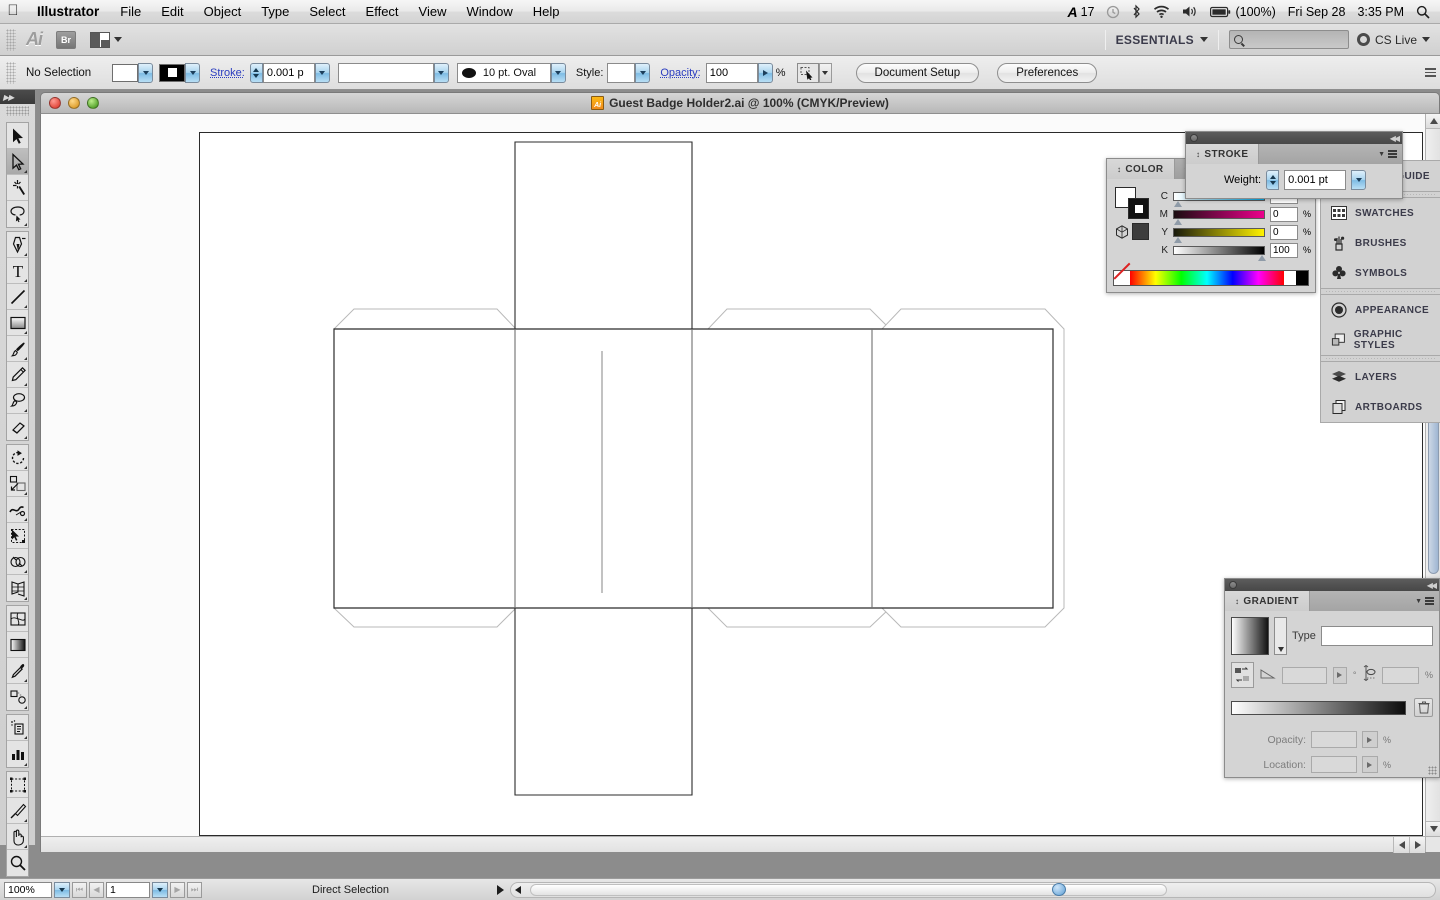 The image size is (1440, 900). I want to click on eyedropper-tool, so click(17, 671).